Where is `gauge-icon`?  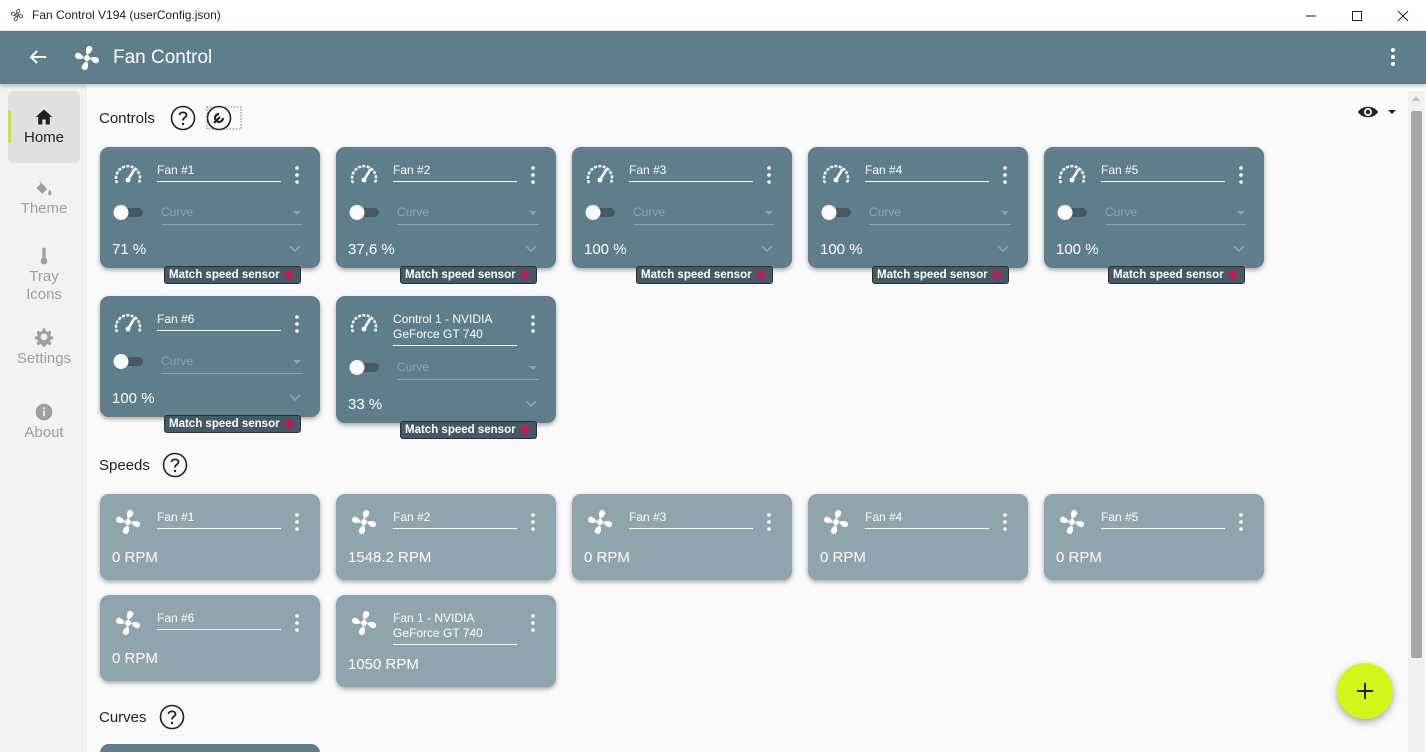 gauge-icon is located at coordinates (600, 174).